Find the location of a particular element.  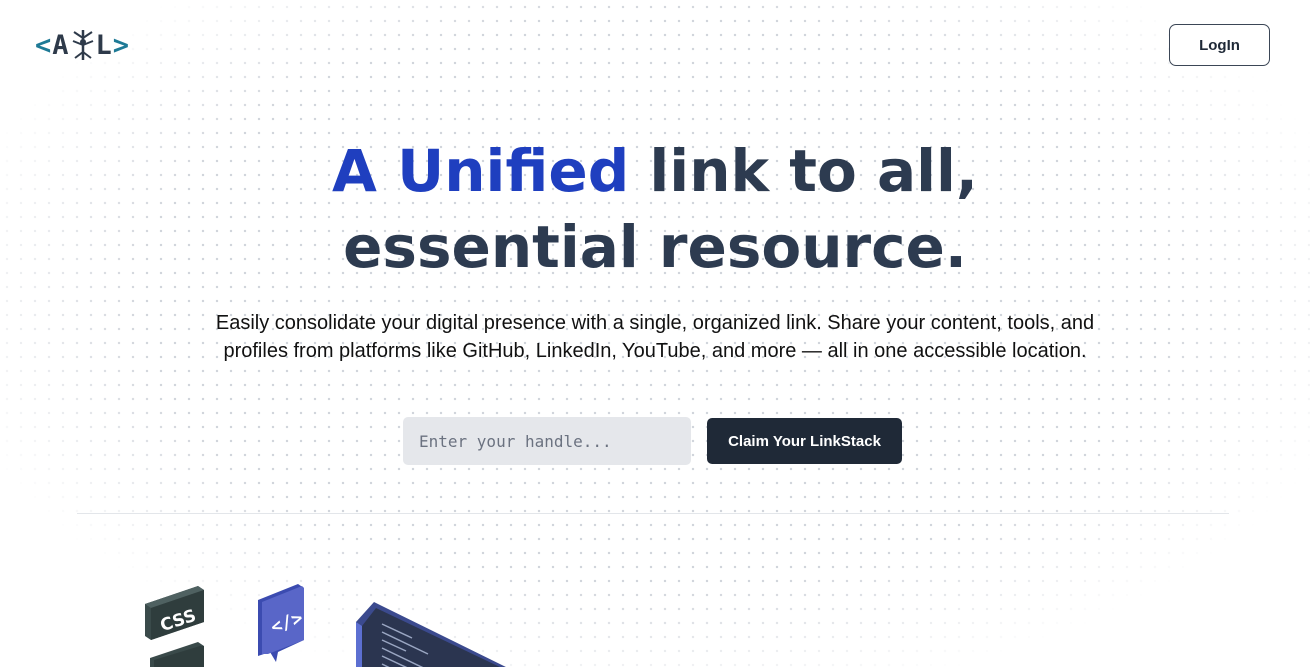

handle-input is located at coordinates (547, 441).